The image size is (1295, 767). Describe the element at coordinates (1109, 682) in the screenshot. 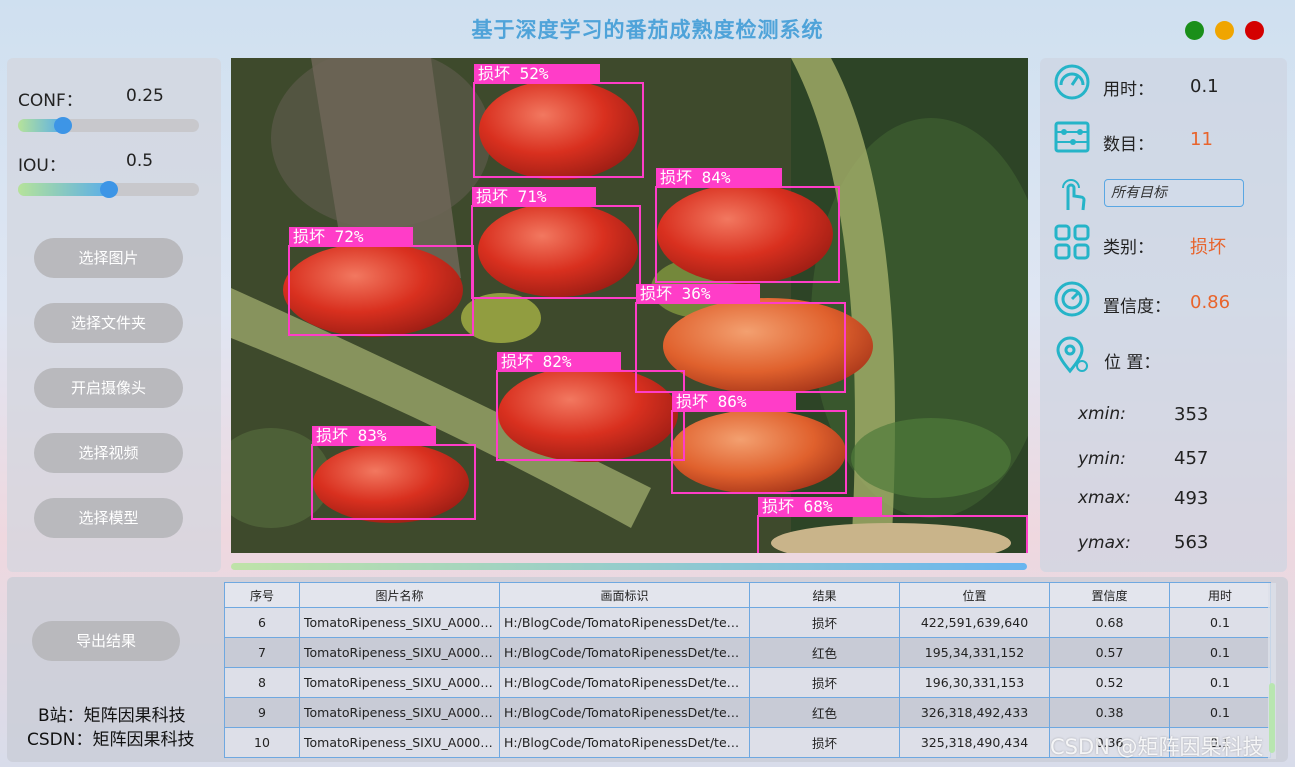

I see `table-cell: 0.52` at that location.